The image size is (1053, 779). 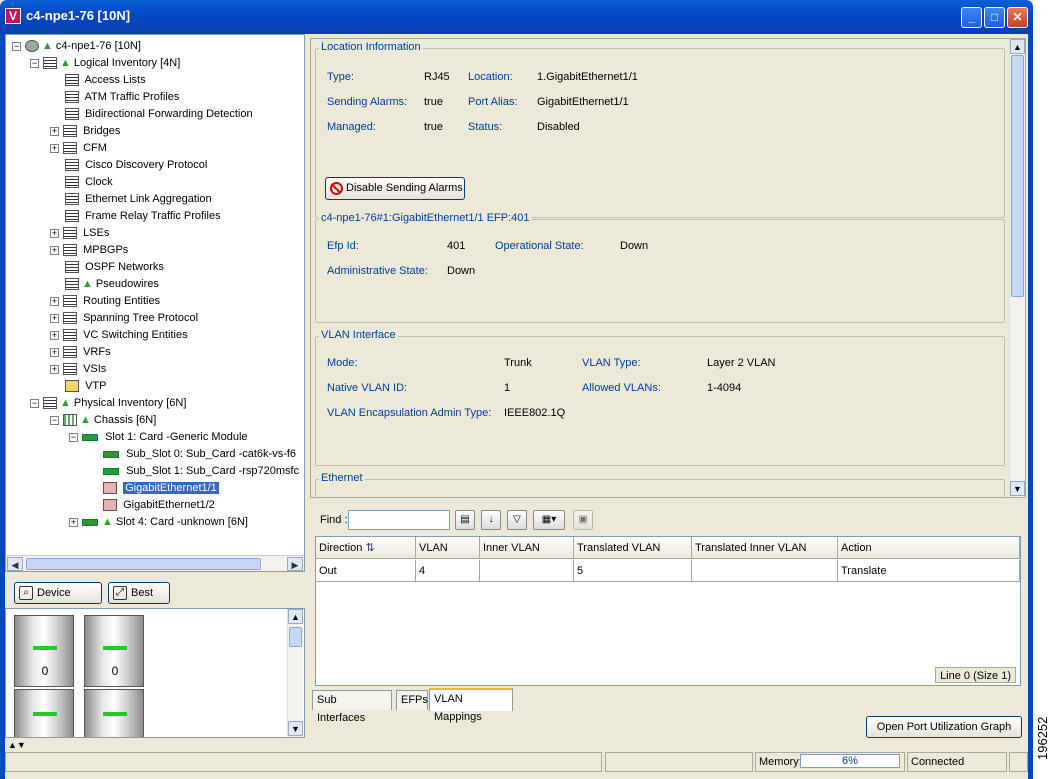 I want to click on export-icon: ▣, so click(x=583, y=520).